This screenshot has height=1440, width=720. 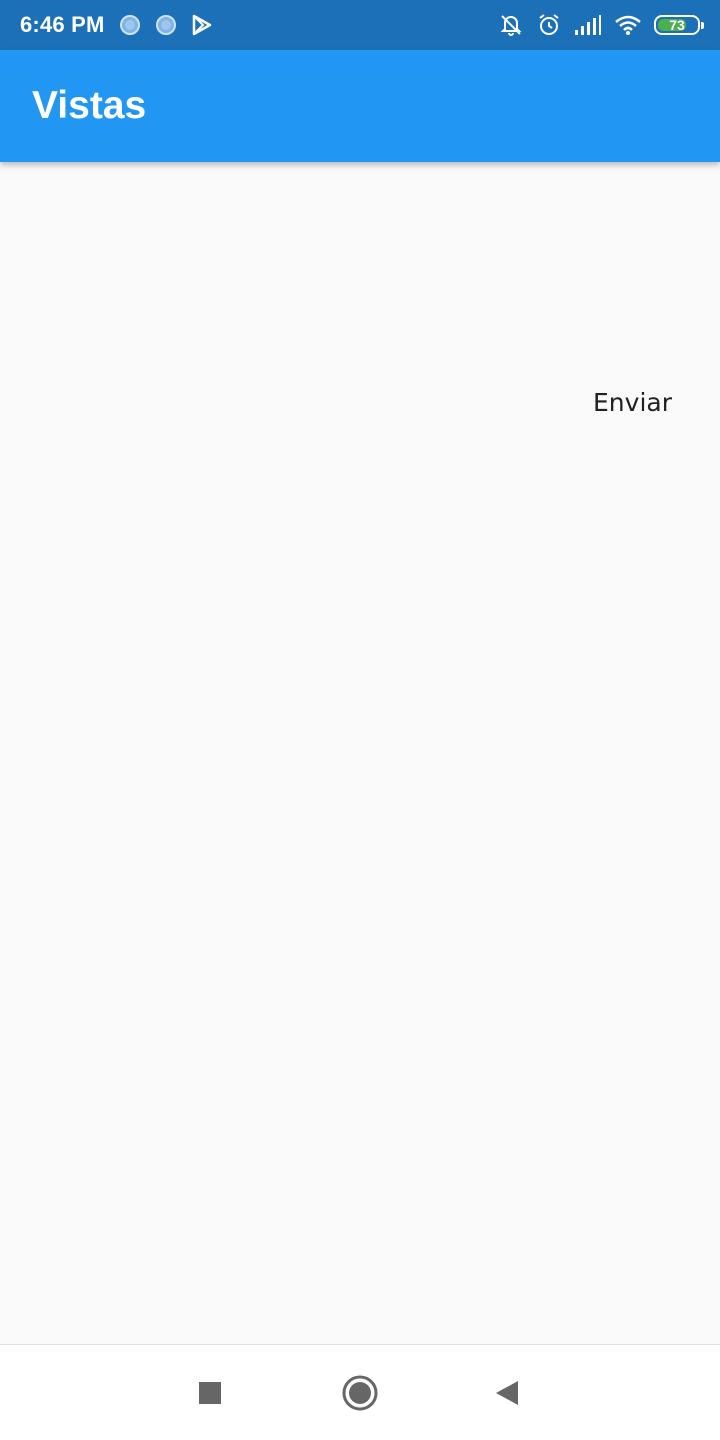 I want to click on wifi-icon, so click(x=628, y=25).